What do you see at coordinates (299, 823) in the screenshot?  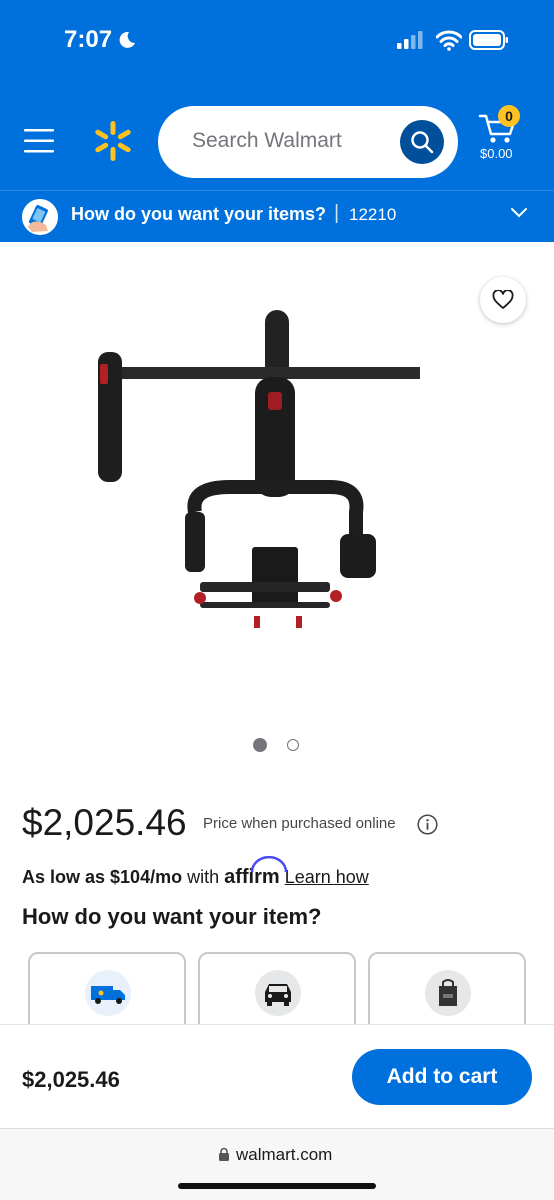 I see `price-note: Price when purchased online` at bounding box center [299, 823].